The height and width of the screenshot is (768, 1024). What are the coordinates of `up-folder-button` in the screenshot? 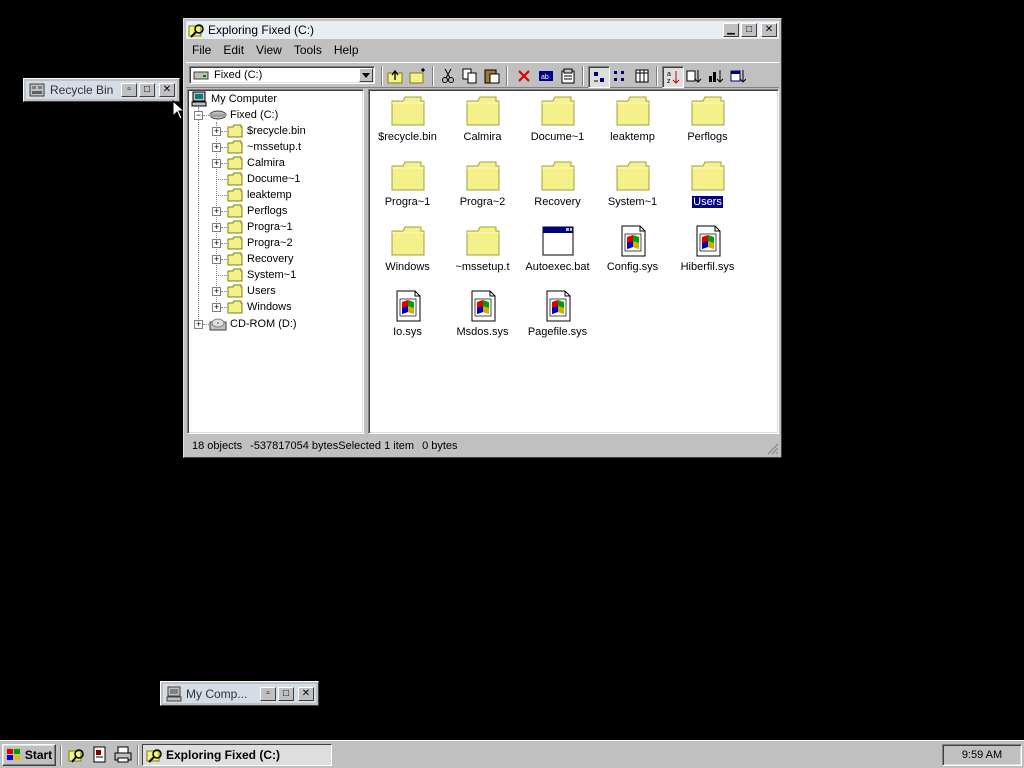 It's located at (396, 76).